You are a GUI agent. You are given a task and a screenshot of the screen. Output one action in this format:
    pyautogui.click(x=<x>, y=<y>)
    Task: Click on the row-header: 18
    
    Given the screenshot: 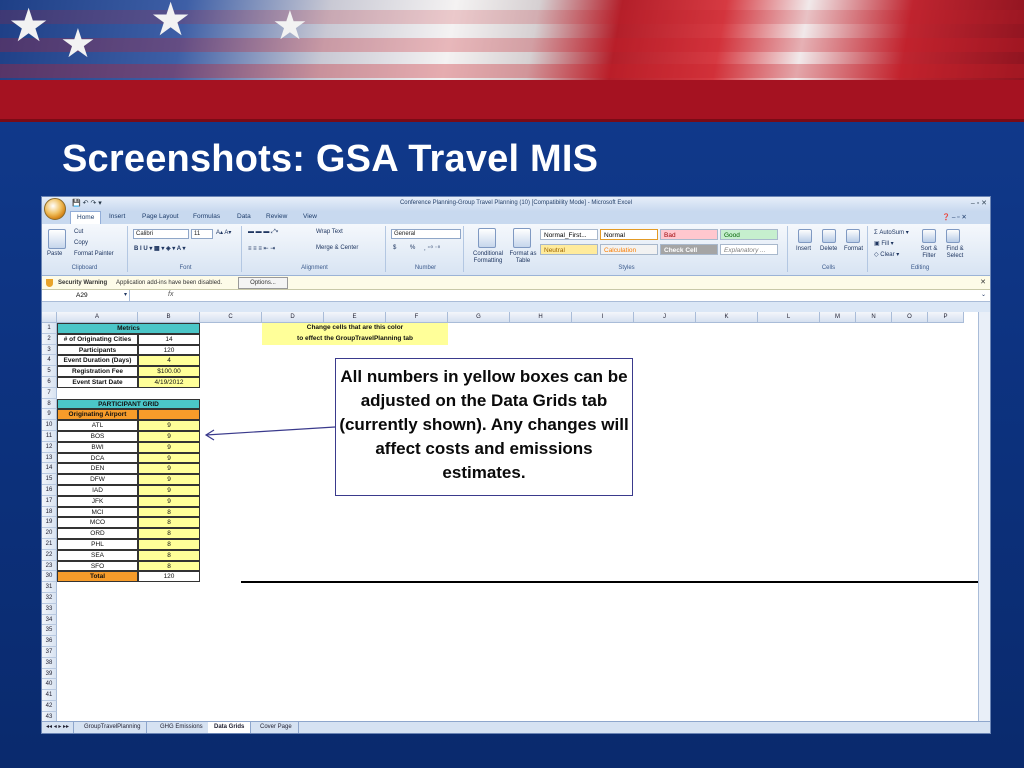 What is the action you would take?
    pyautogui.click(x=49, y=512)
    